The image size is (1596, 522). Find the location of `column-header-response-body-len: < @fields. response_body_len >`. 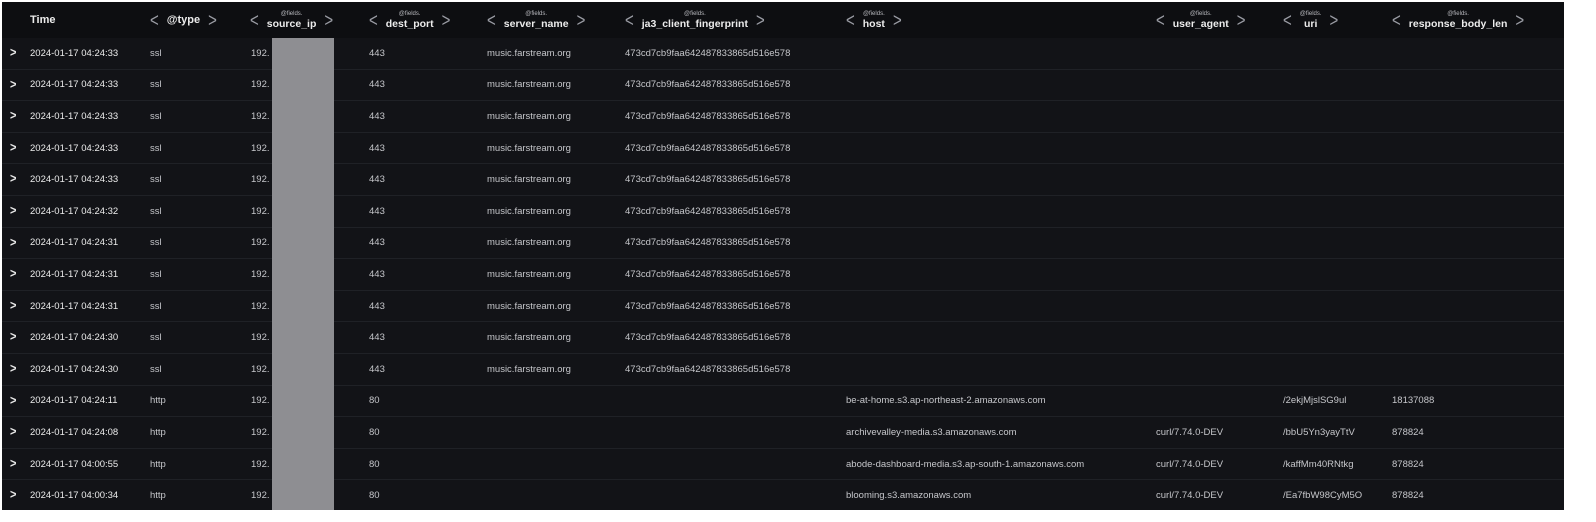

column-header-response-body-len: < @fields. response_body_len > is located at coordinates (1458, 20).